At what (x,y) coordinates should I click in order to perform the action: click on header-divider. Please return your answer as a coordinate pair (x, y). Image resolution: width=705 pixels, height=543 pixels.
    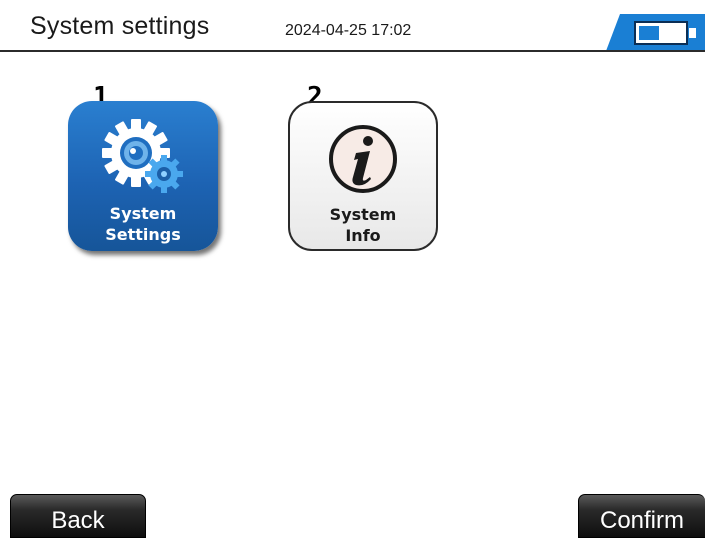
    Looking at the image, I should click on (352, 51).